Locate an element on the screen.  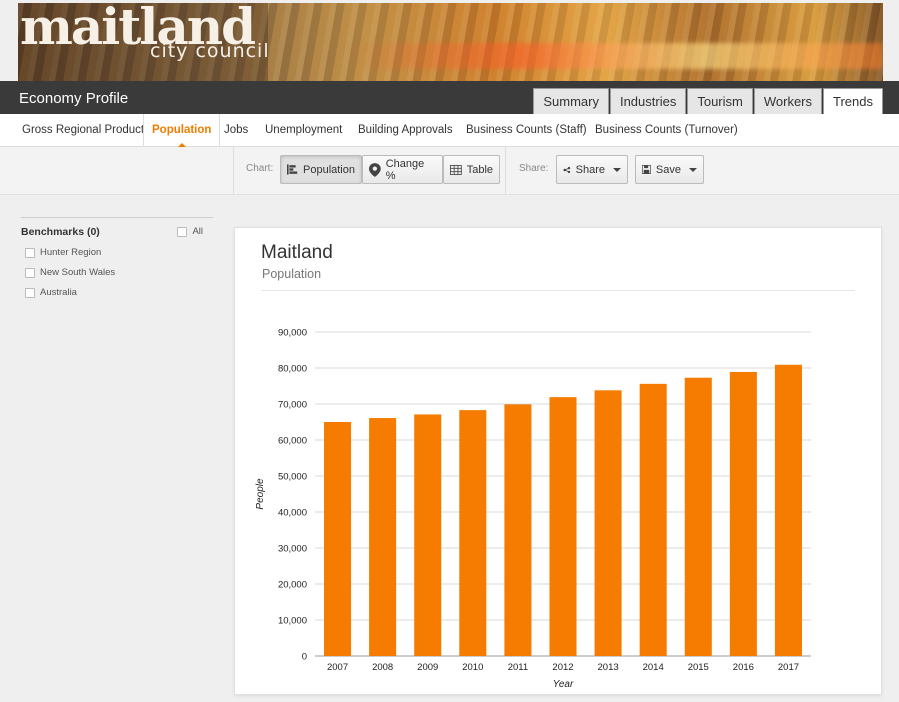
share-button-label: Share is located at coordinates (590, 169).